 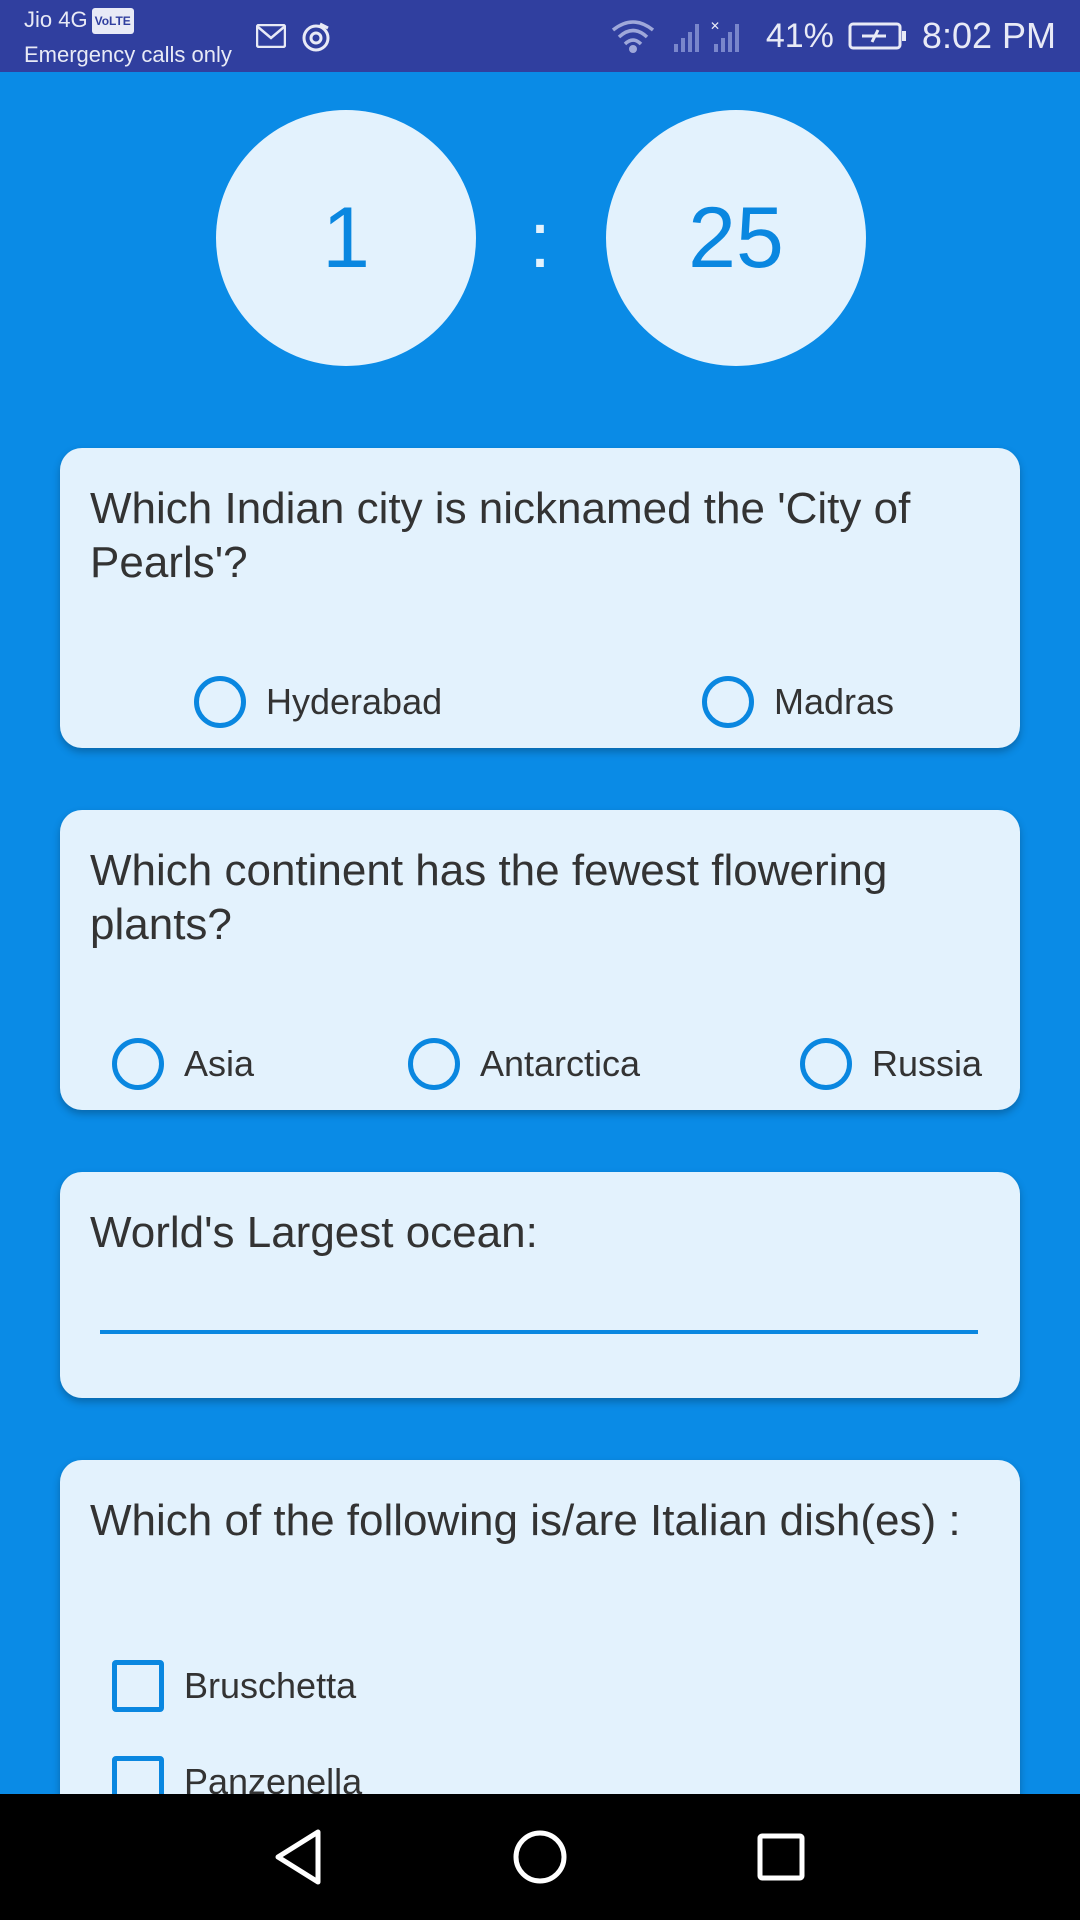 I want to click on ocean-answer-input, so click(x=539, y=1307).